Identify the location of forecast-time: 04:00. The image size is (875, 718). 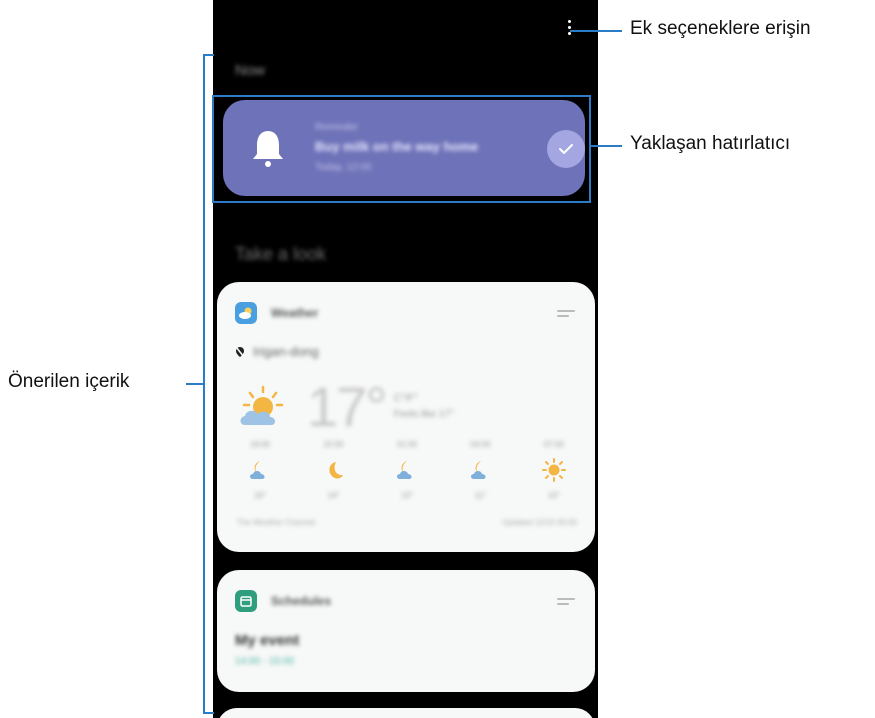
(480, 444).